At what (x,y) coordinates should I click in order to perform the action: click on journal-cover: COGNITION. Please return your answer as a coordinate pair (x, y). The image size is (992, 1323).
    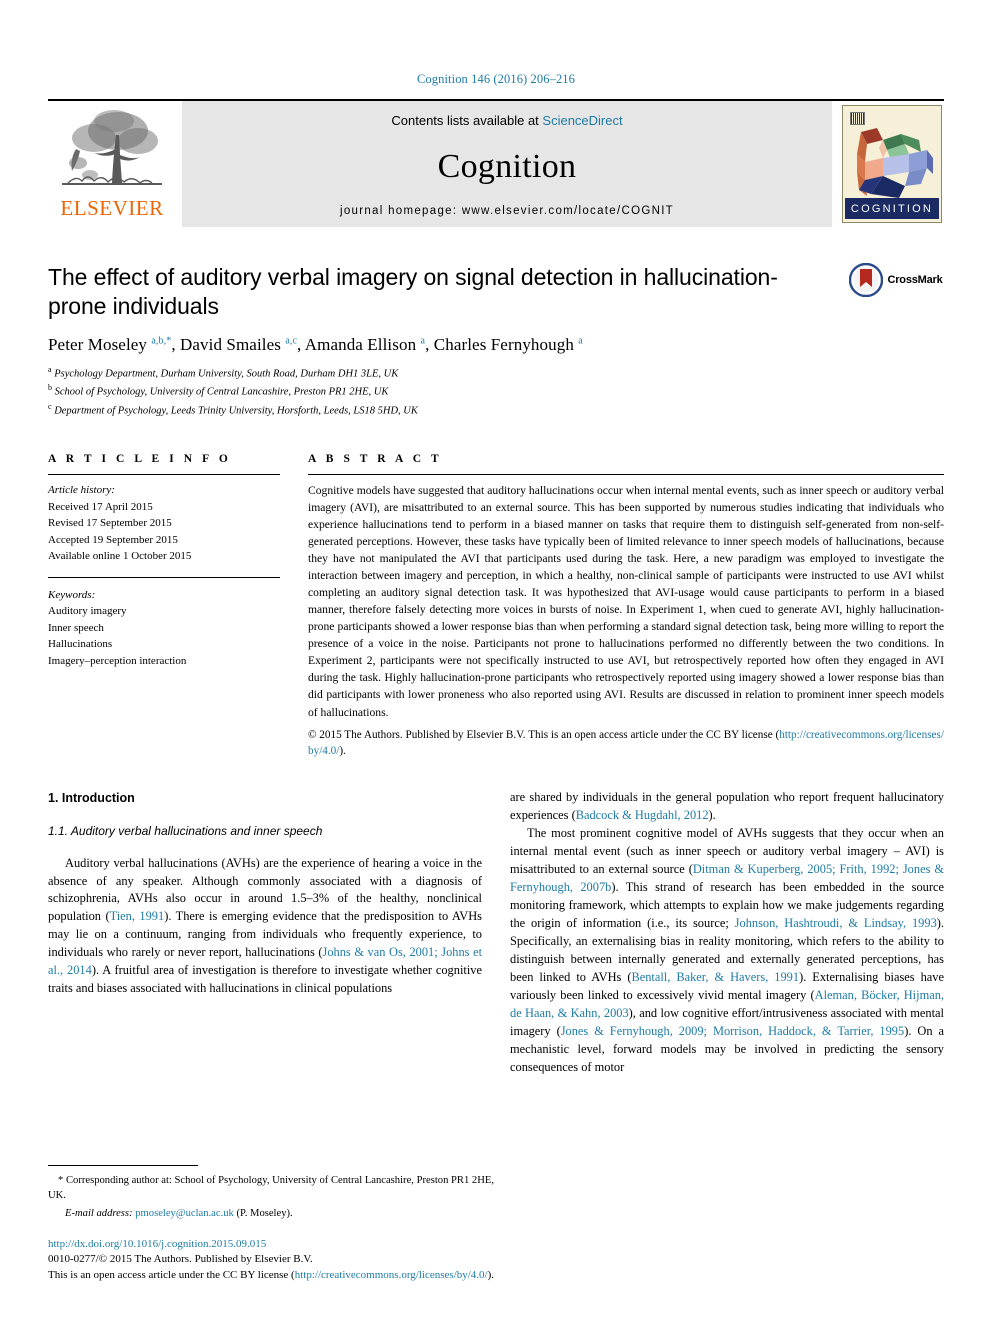
    Looking at the image, I should click on (892, 164).